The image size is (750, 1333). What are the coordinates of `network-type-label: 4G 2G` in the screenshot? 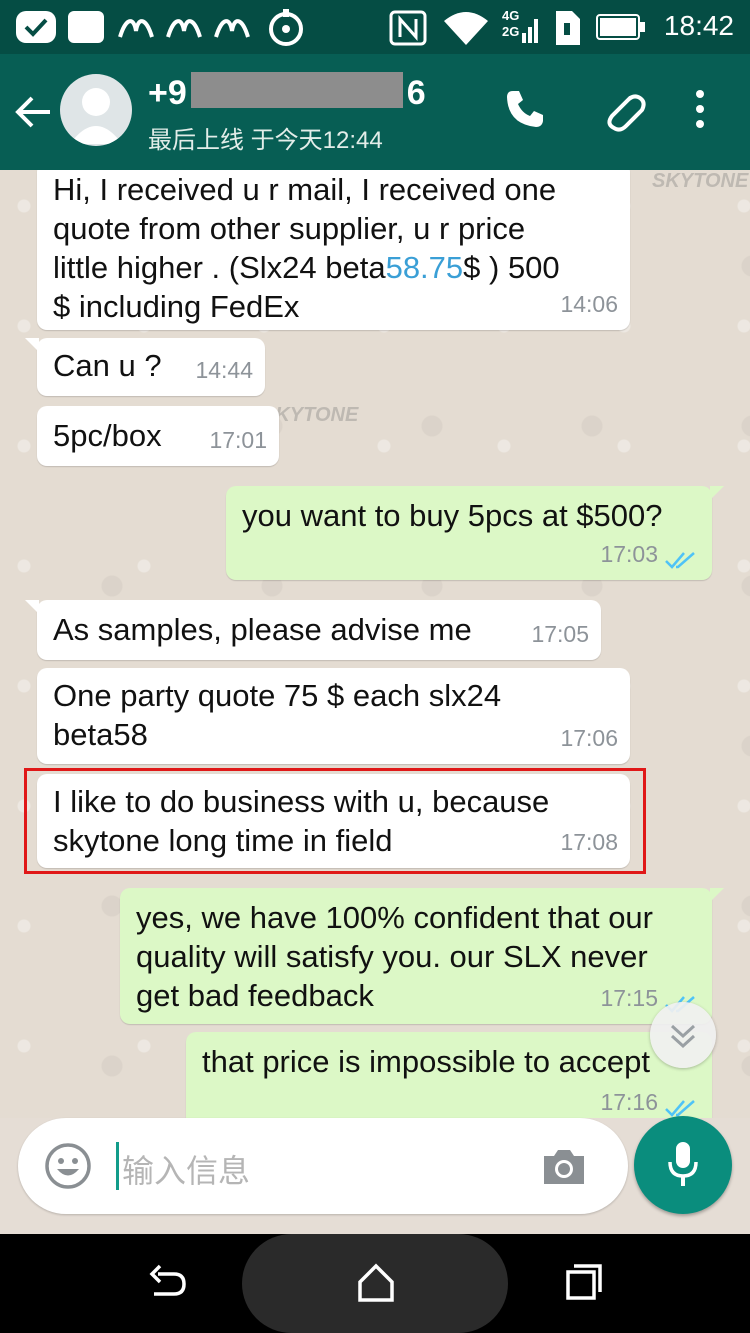 It's located at (511, 23).